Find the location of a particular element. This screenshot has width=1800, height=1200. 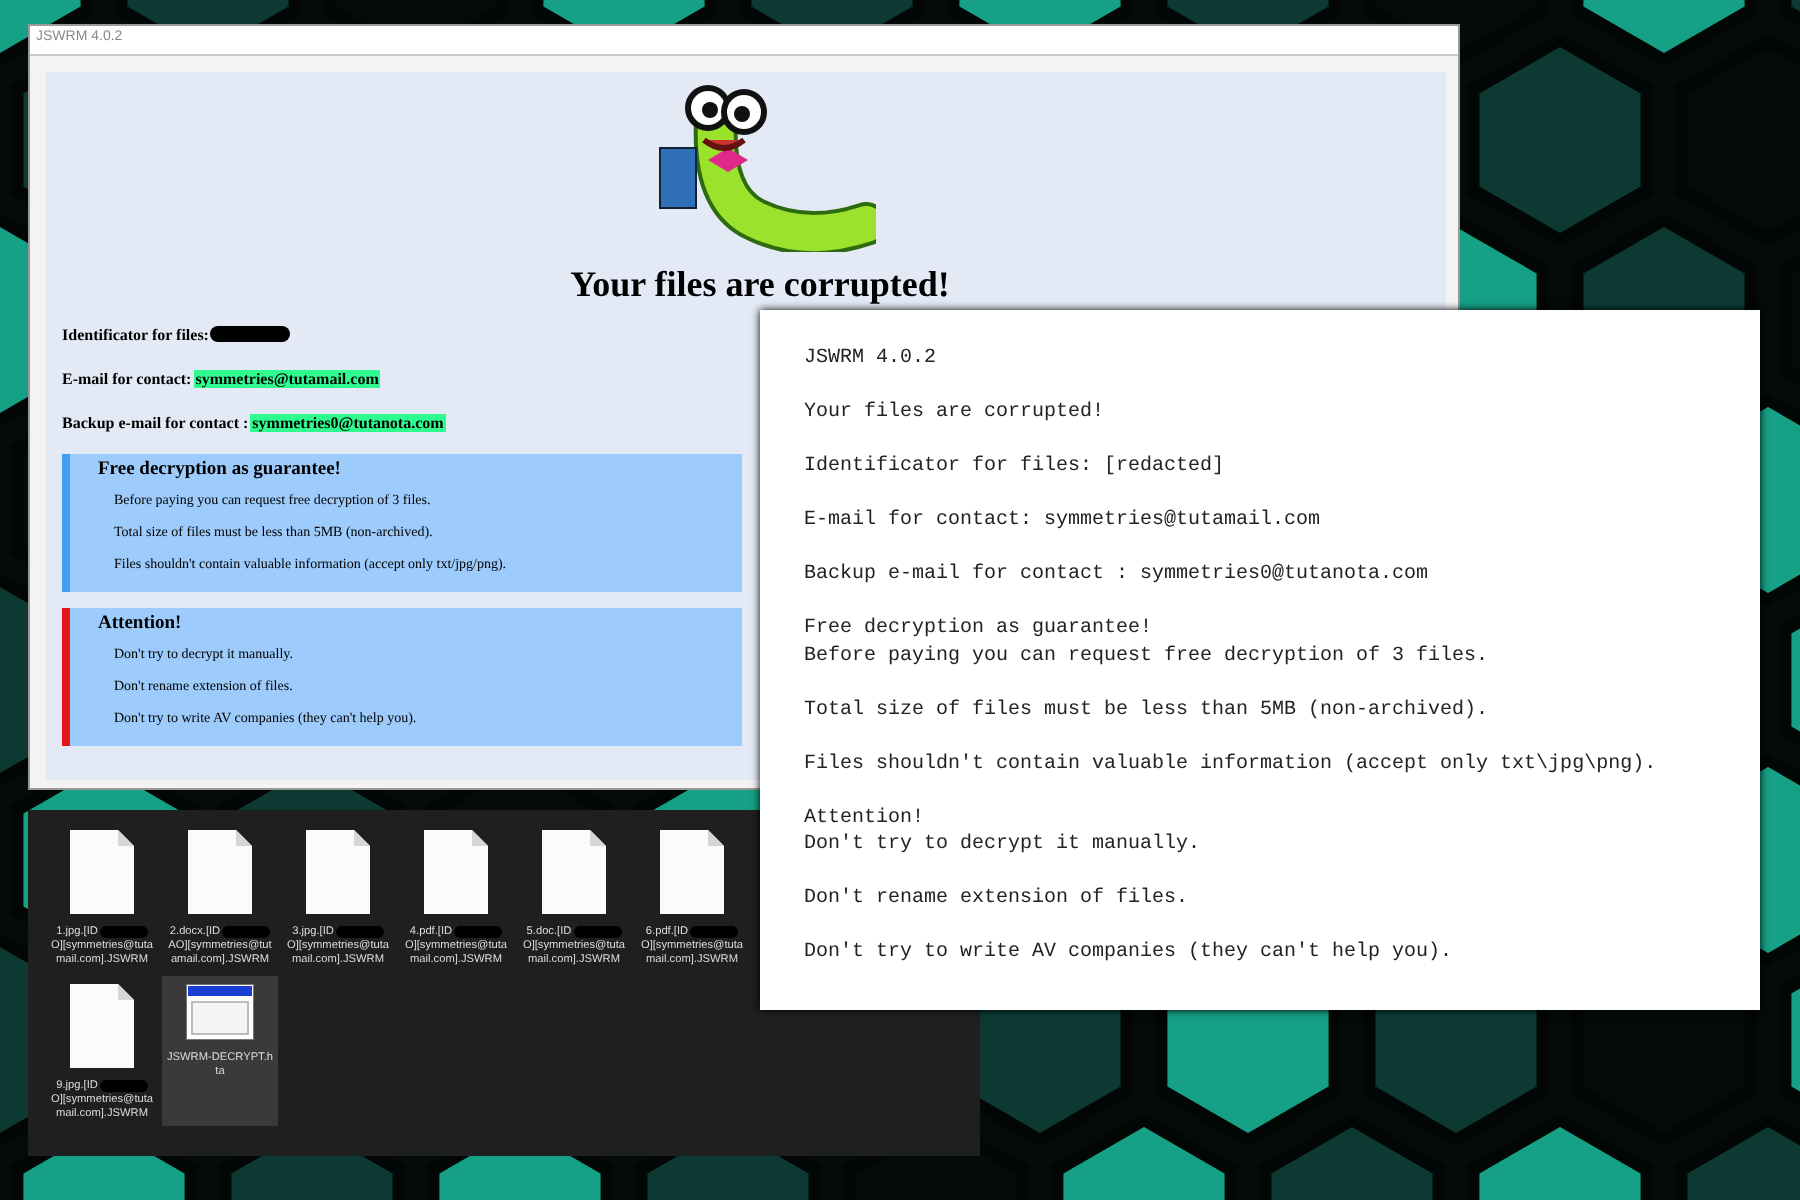

field-label: Identificator for files: is located at coordinates (135, 334).